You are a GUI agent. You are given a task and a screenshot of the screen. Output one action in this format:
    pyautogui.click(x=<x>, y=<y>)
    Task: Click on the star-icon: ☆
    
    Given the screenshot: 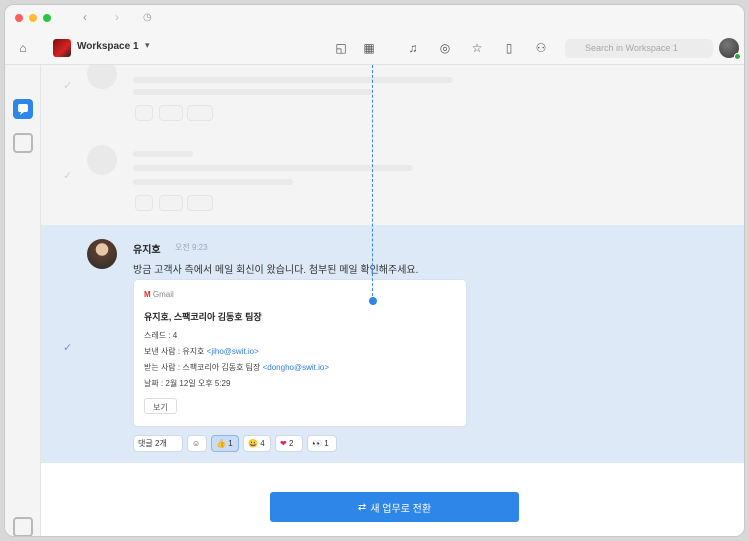 What is the action you would take?
    pyautogui.click(x=477, y=48)
    